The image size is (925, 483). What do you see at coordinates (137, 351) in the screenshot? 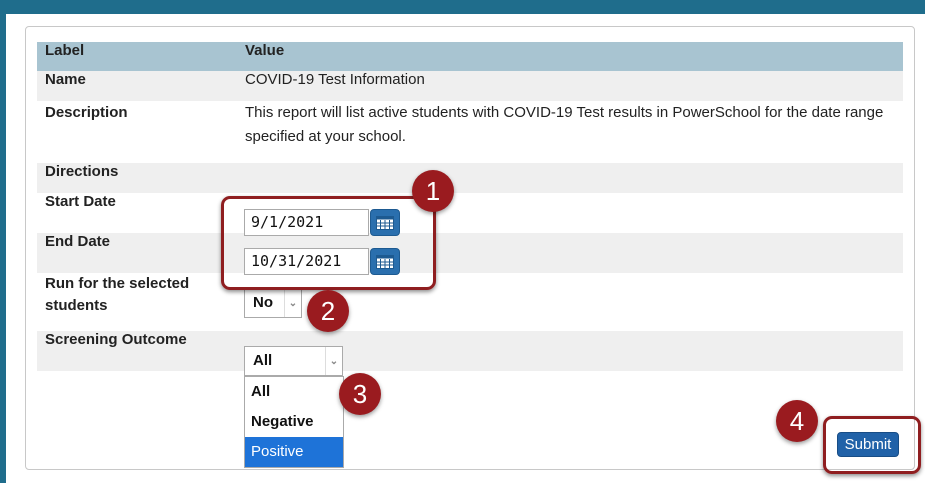
I see `screening-outcome-label: Screening Outcome` at bounding box center [137, 351].